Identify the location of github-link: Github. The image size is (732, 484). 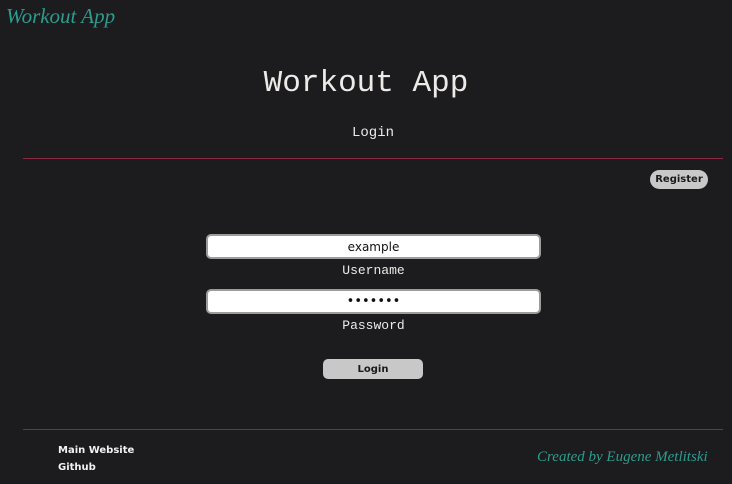
(77, 467).